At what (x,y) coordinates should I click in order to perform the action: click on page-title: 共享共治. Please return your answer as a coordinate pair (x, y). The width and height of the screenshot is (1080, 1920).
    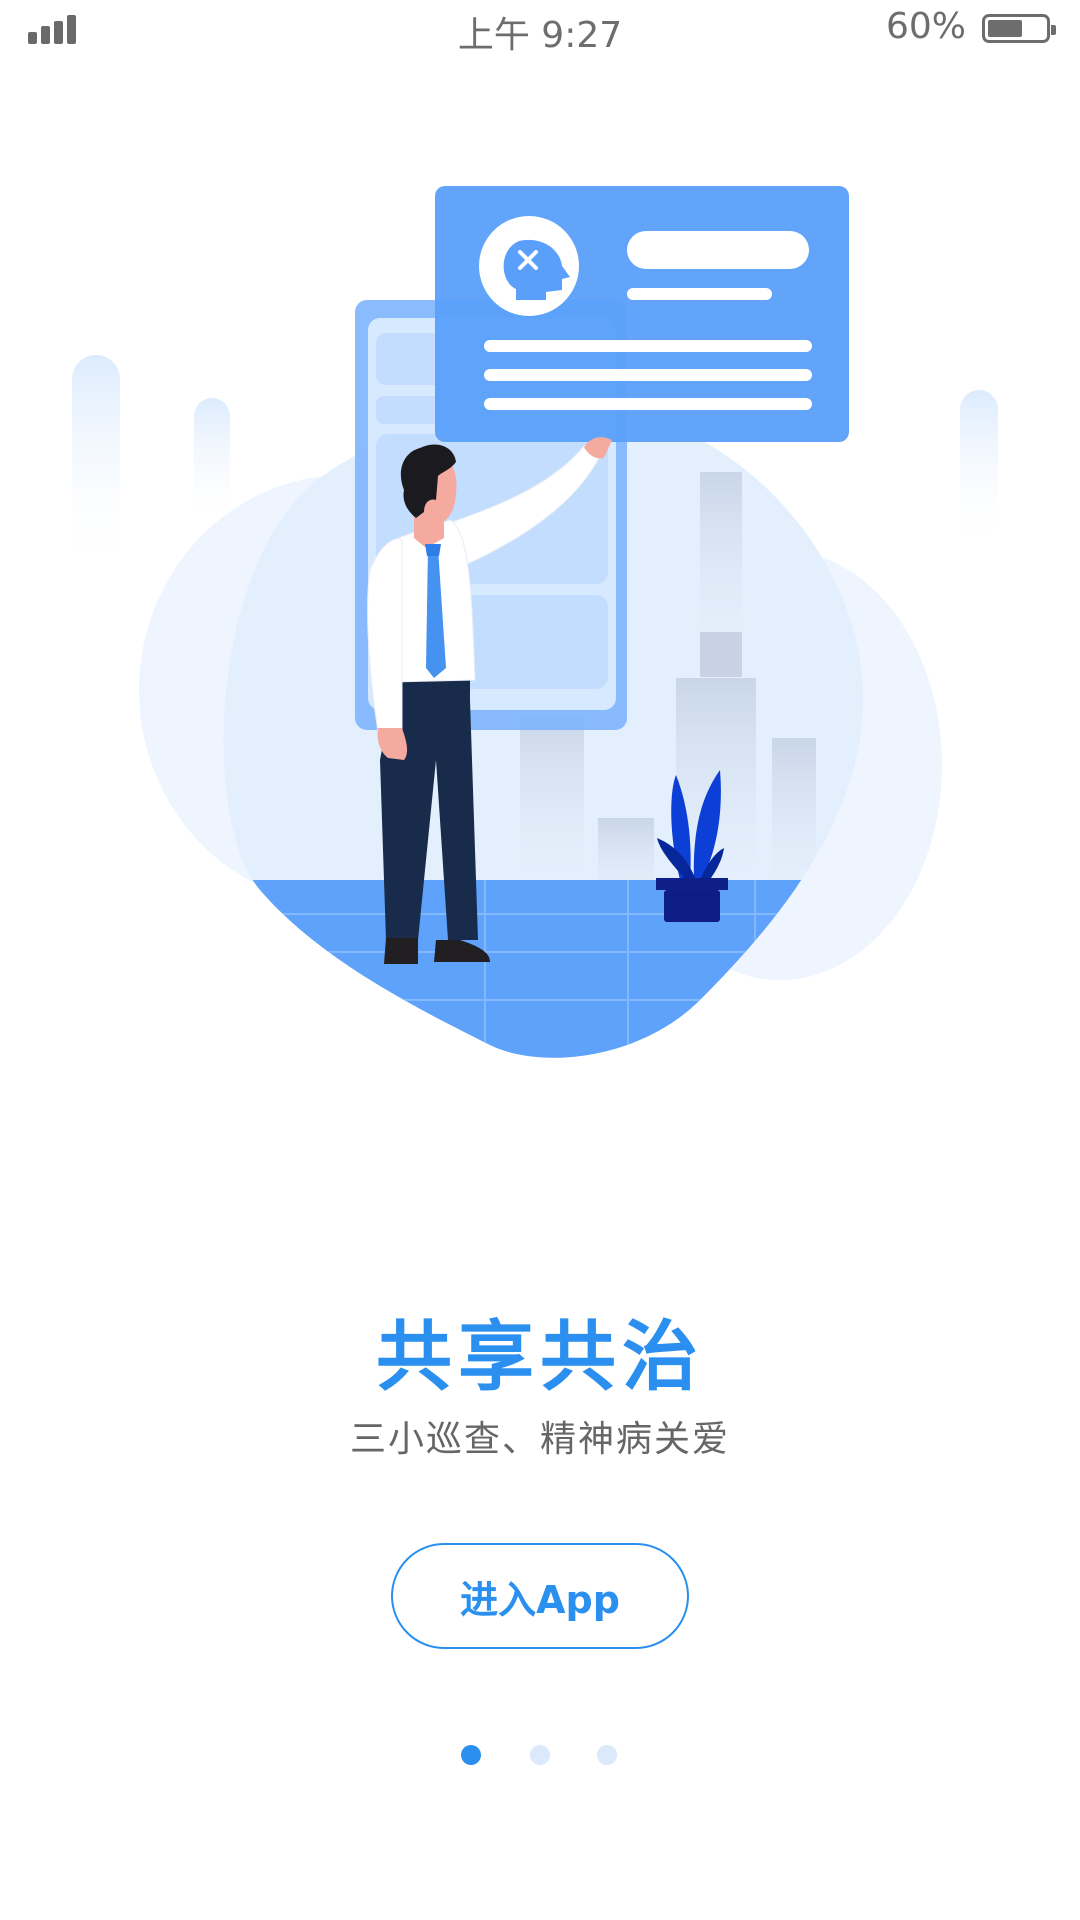
    Looking at the image, I should click on (540, 1356).